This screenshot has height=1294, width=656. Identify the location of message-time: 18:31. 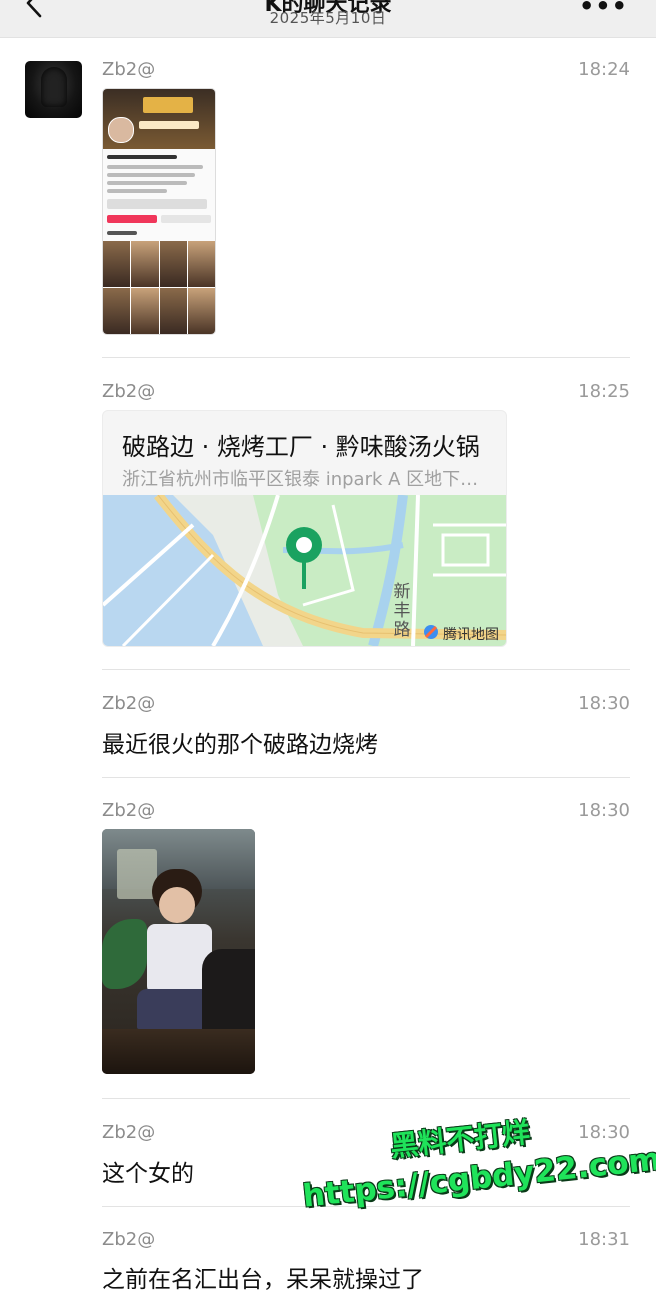
(604, 1239).